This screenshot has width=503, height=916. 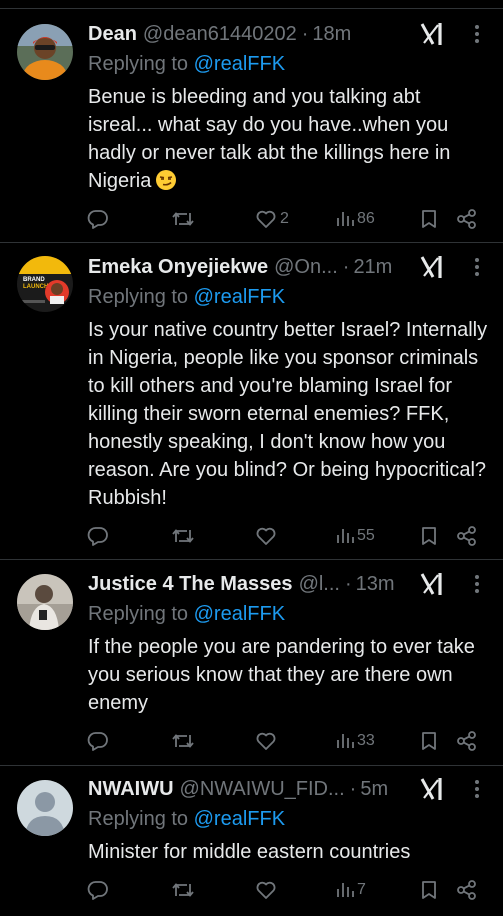 What do you see at coordinates (355, 741) in the screenshot?
I see `views-button: 33` at bounding box center [355, 741].